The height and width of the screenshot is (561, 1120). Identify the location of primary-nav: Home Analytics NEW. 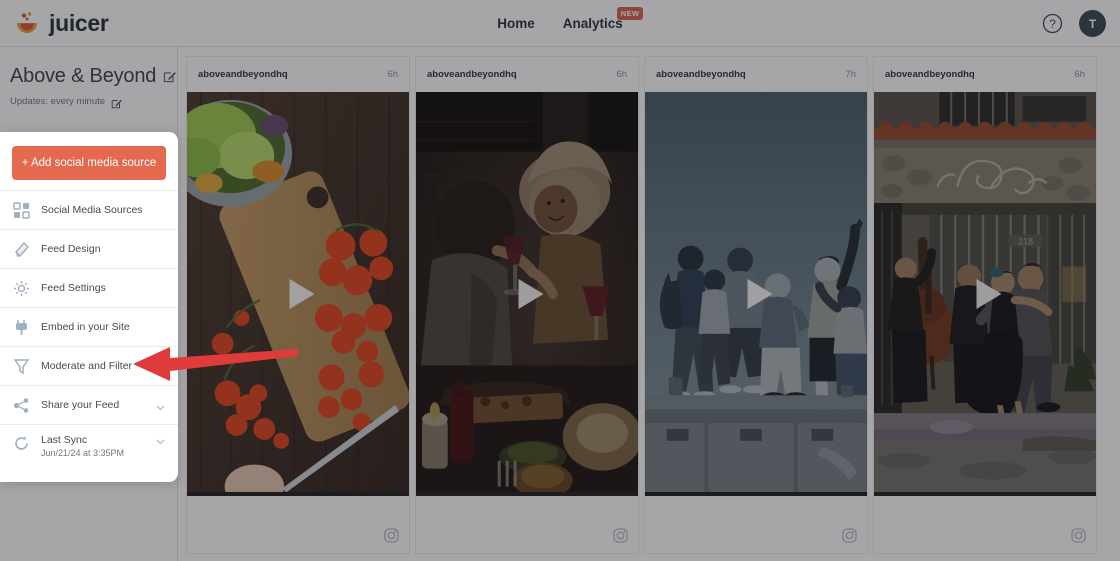
(560, 23).